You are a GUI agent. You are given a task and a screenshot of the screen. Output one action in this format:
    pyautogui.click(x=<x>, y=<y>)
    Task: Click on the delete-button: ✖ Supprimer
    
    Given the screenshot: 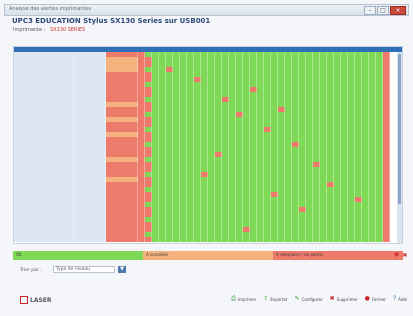 What is the action you would take?
    pyautogui.click(x=344, y=299)
    